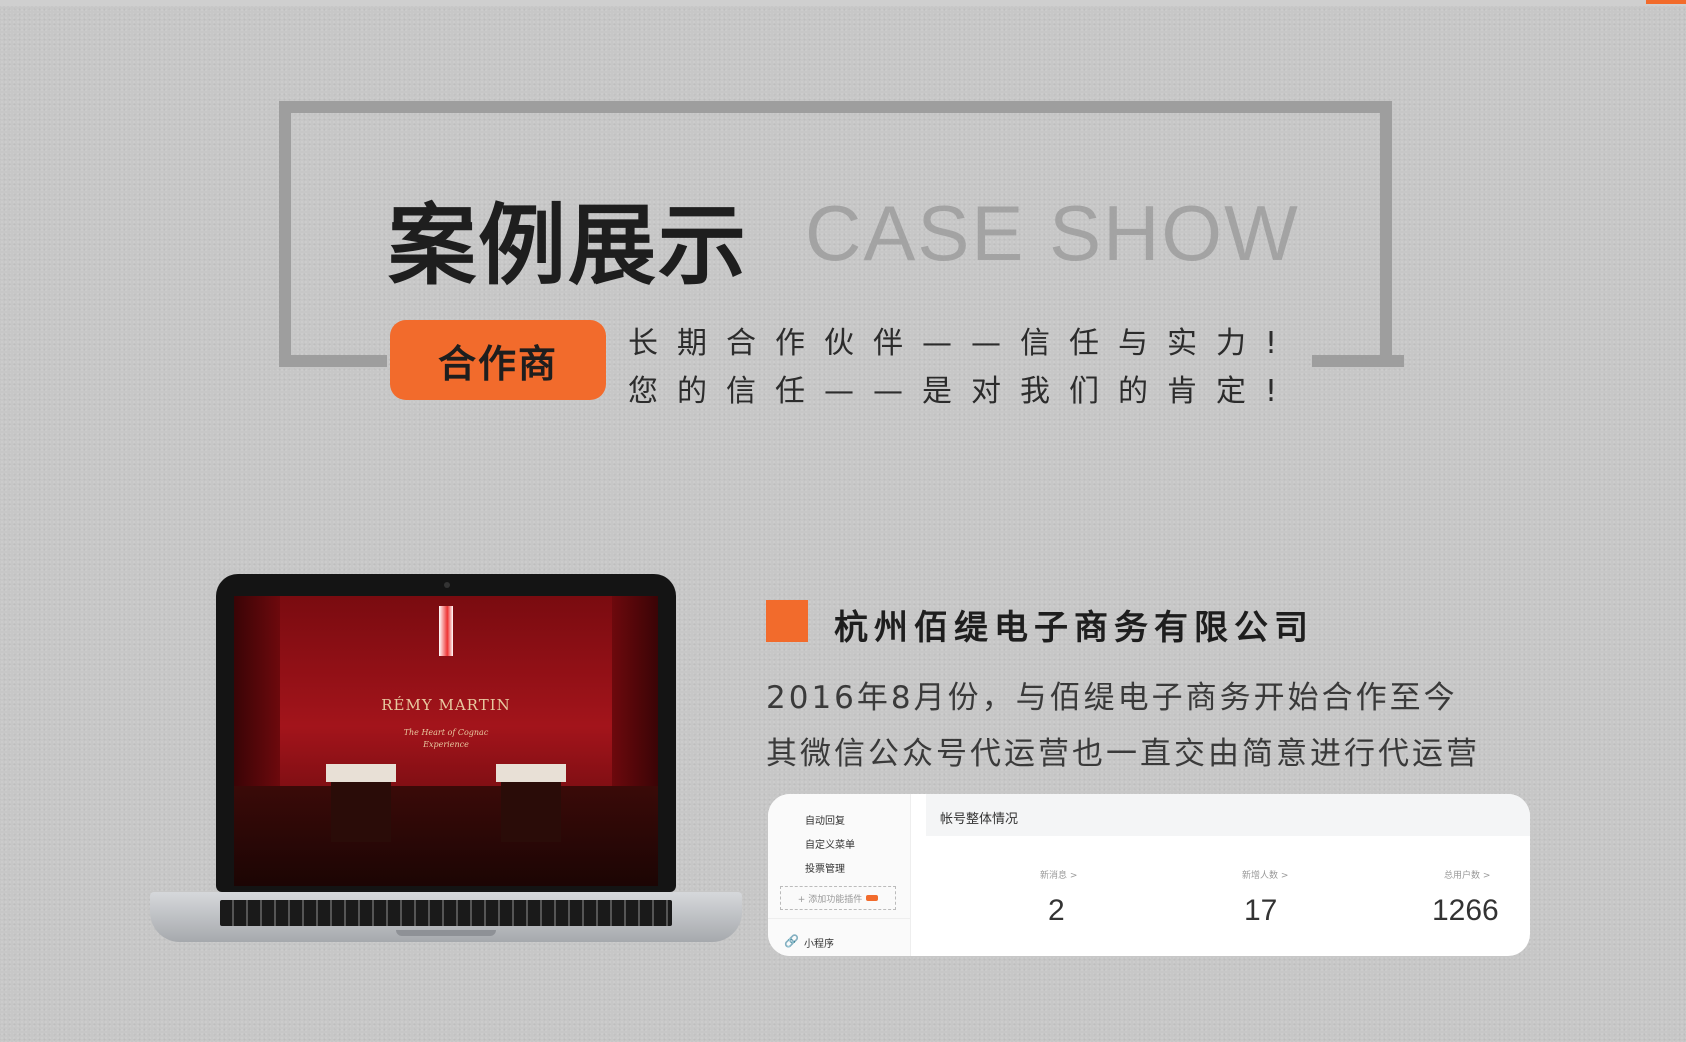 The image size is (1686, 1042). Describe the element at coordinates (1358, 361) in the screenshot. I see `title-frame-bottom-right` at that location.